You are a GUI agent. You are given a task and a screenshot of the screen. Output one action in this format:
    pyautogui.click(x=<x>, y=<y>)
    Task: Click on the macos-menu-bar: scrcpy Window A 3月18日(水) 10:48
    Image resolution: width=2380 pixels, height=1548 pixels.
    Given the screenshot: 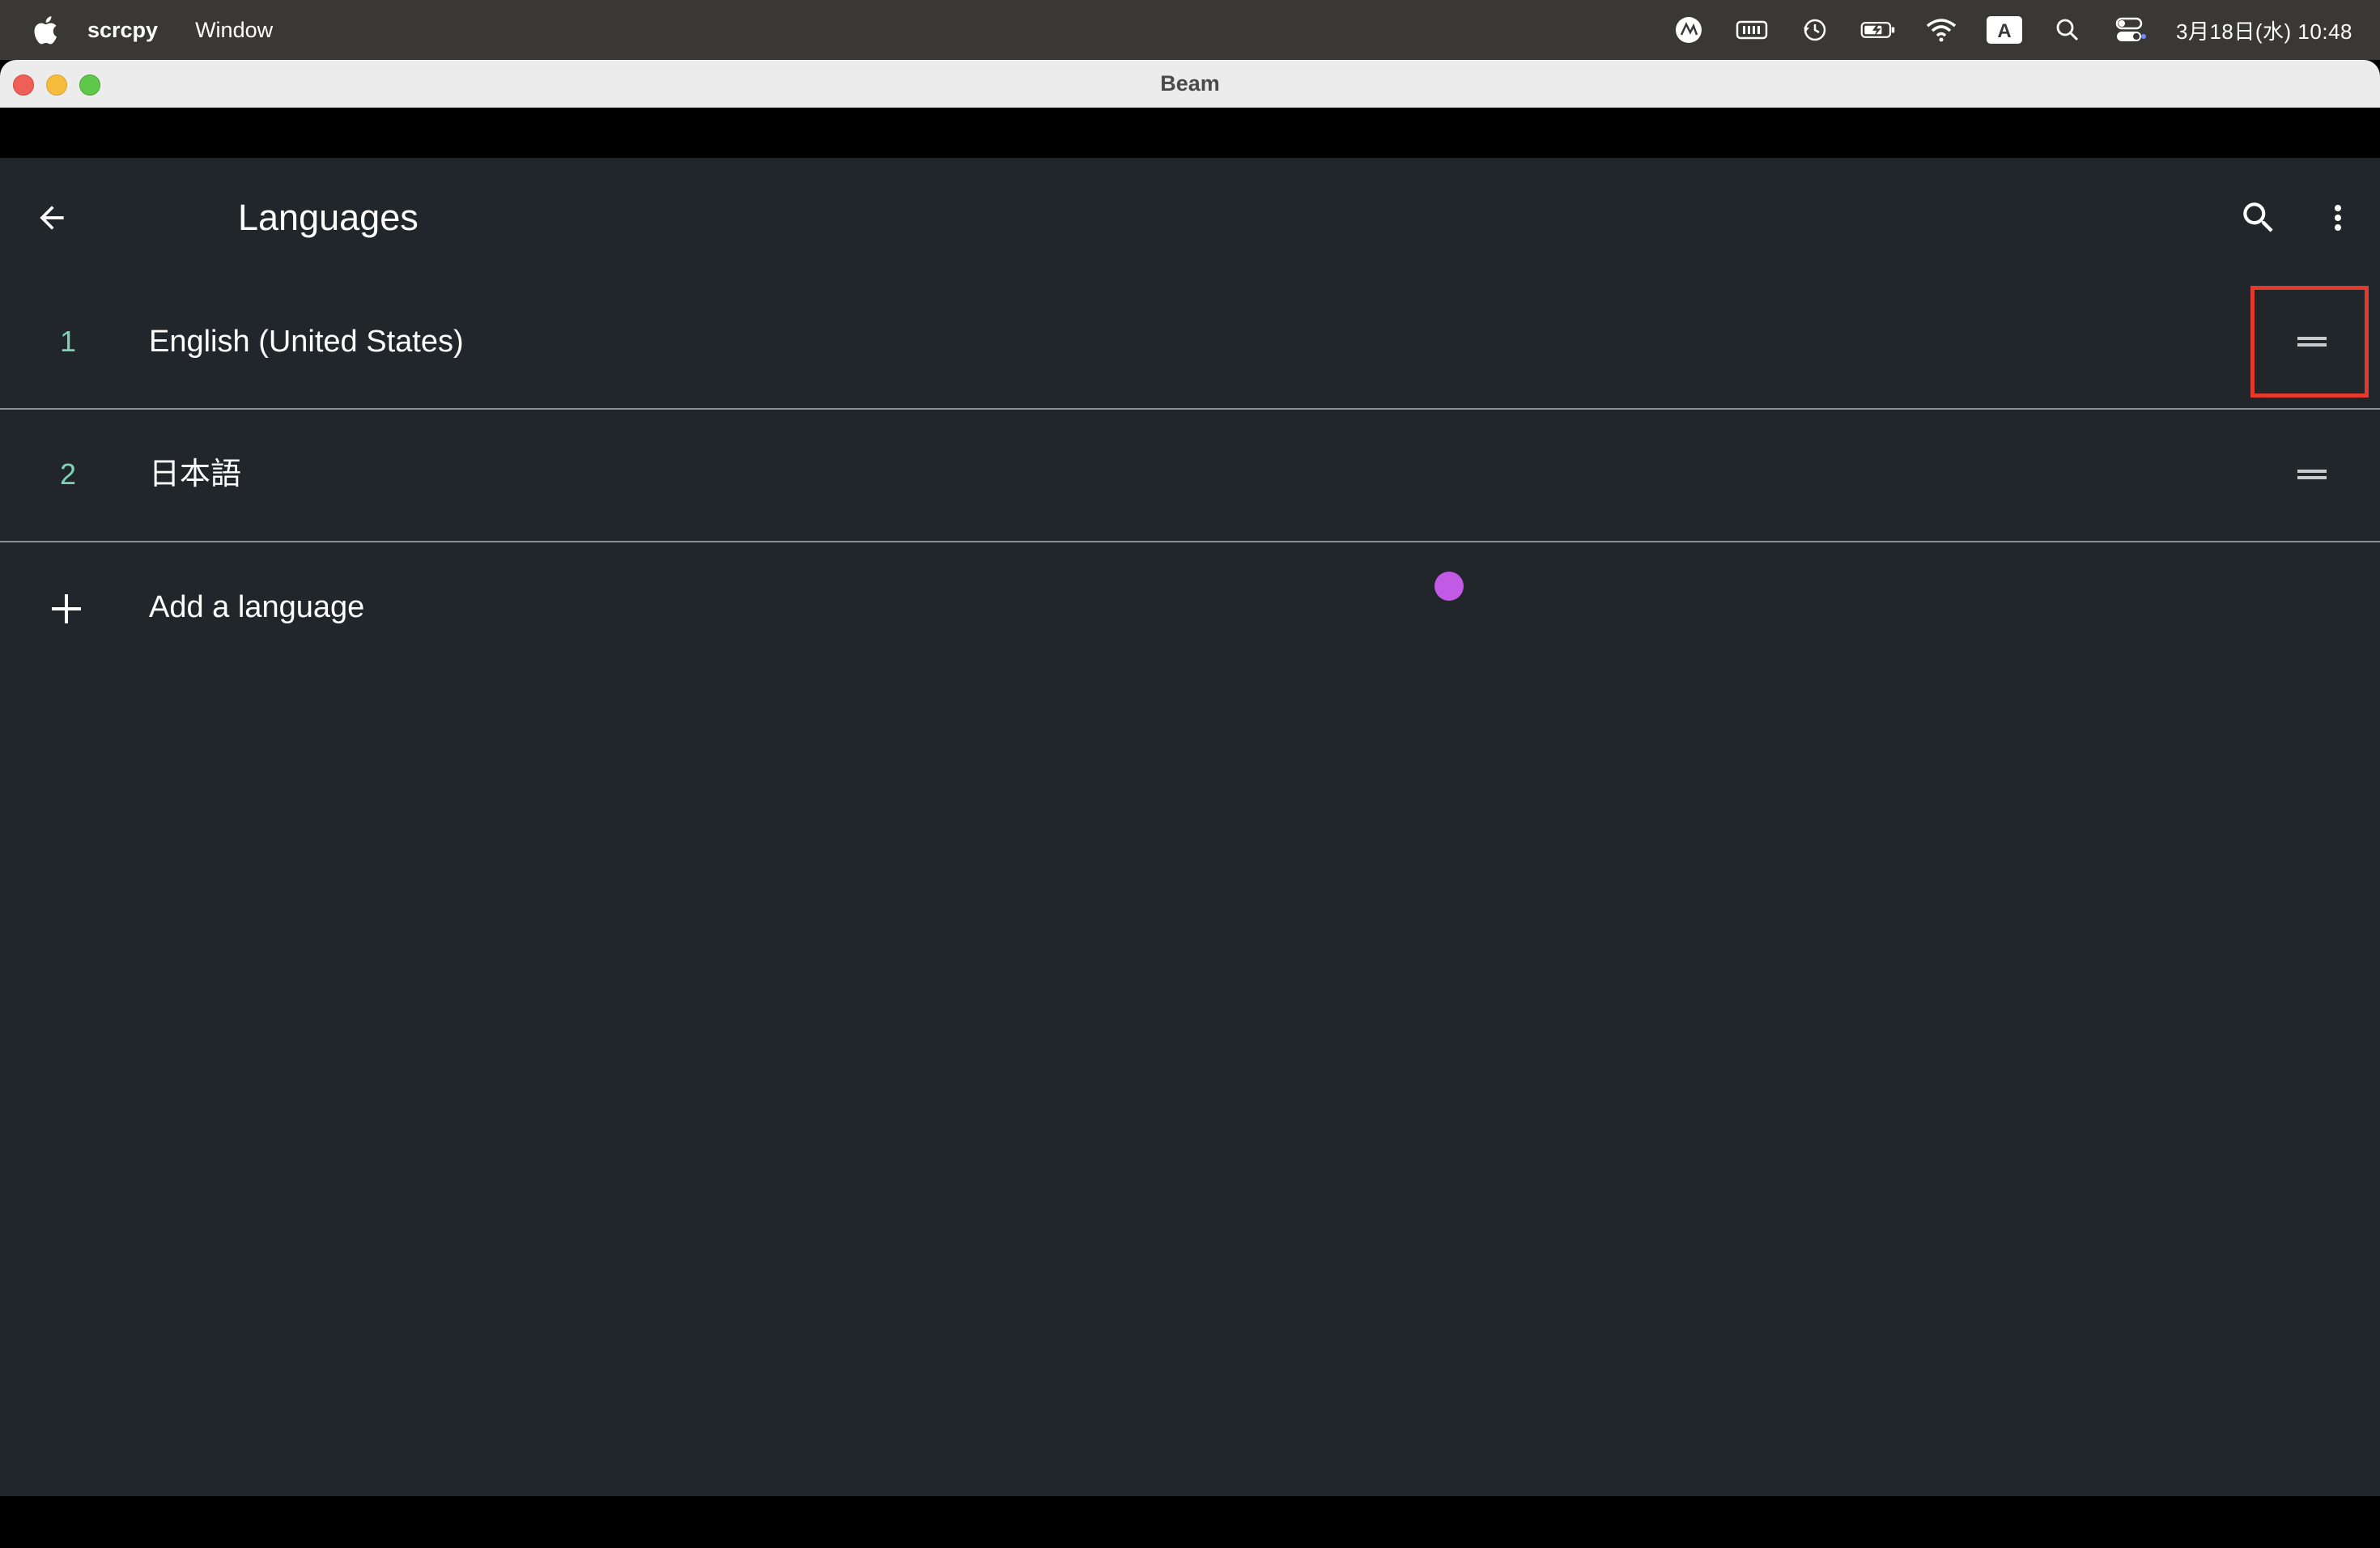 What is the action you would take?
    pyautogui.click(x=1190, y=30)
    